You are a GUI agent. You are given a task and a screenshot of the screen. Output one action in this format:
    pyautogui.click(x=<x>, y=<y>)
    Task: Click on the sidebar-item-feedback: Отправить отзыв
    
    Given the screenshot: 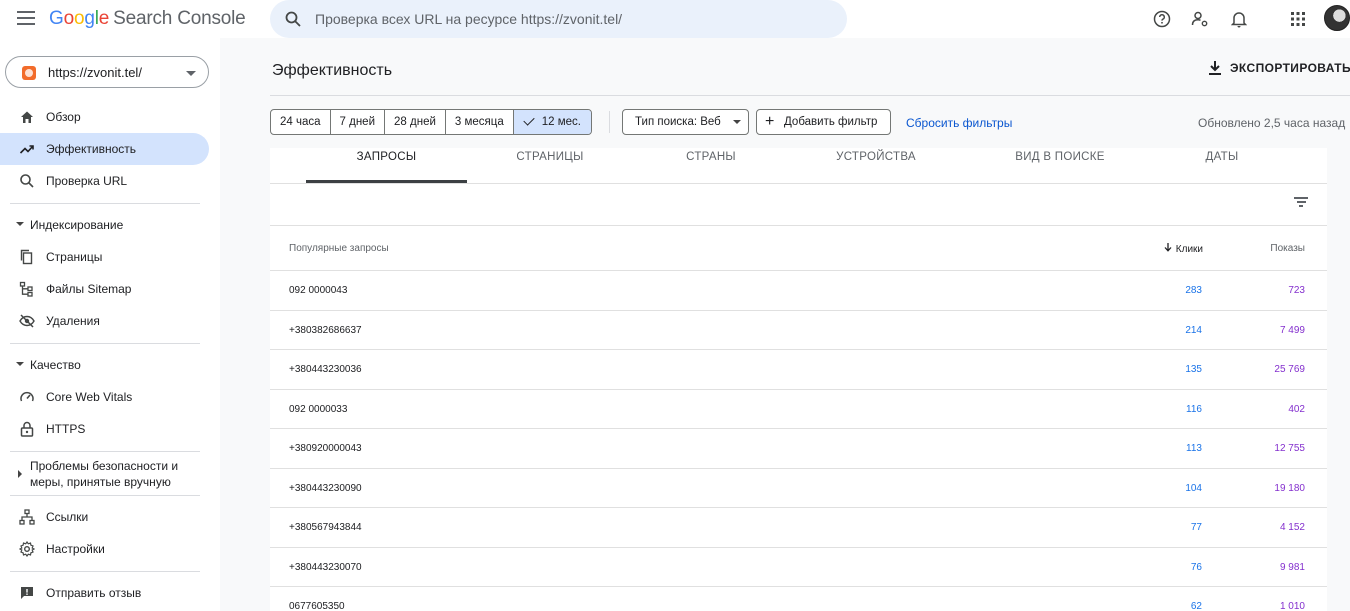 What is the action you would take?
    pyautogui.click(x=104, y=593)
    